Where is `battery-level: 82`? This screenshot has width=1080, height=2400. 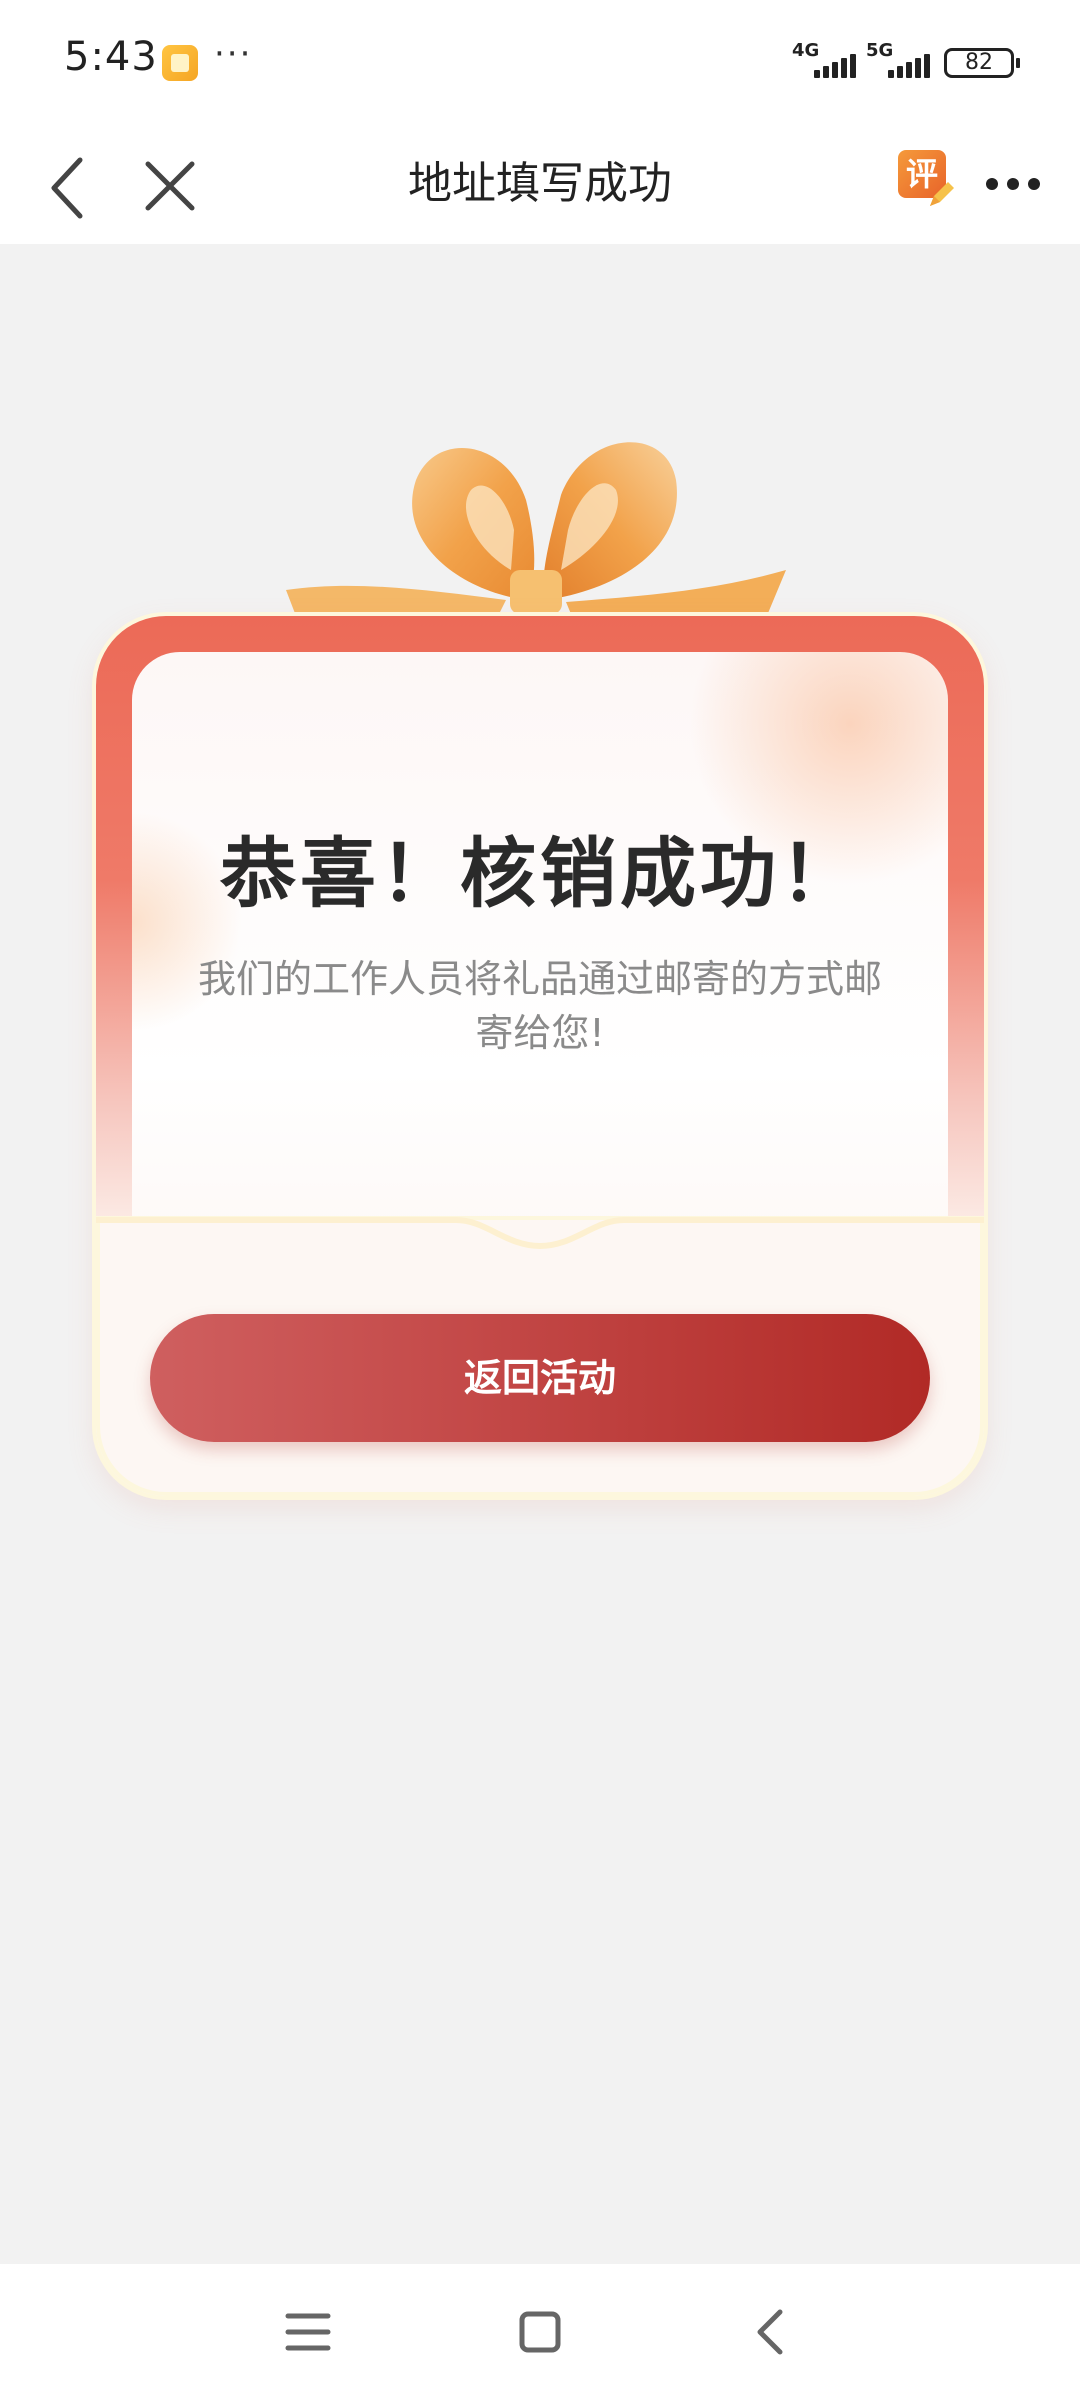 battery-level: 82 is located at coordinates (979, 62).